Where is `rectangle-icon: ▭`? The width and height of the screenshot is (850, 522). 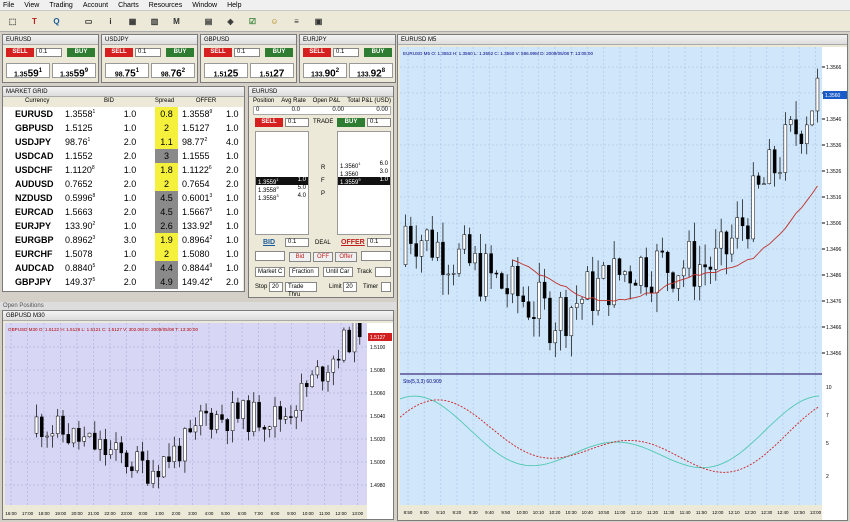
rectangle-icon: ▭ is located at coordinates (88, 21).